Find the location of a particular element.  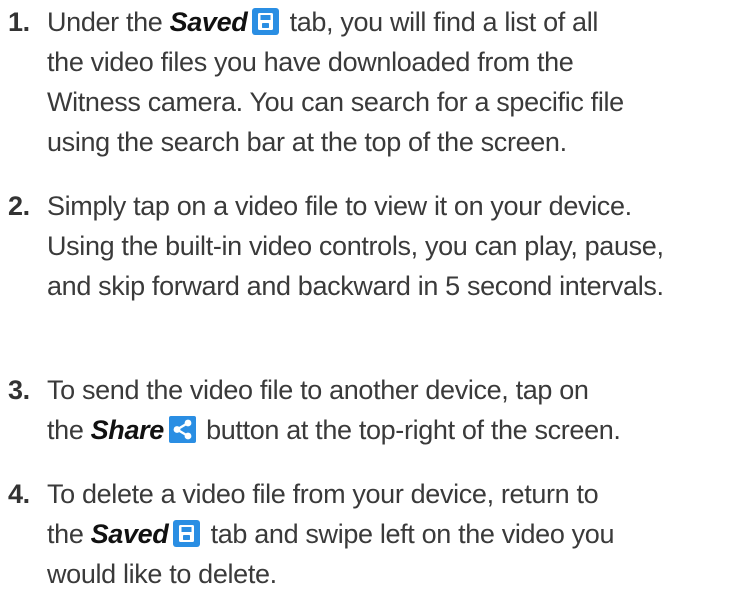

step-line: would like to delete. is located at coordinates (162, 574).